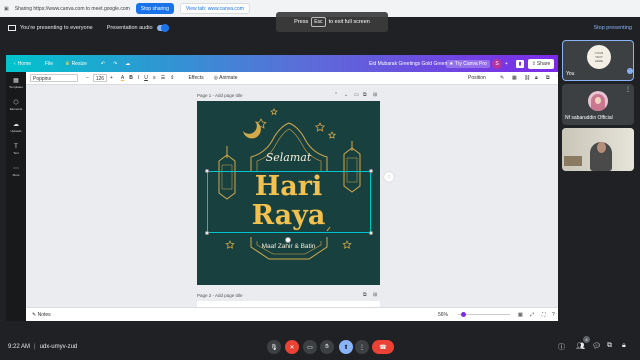 This screenshot has height=360, width=640. What do you see at coordinates (463, 314) in the screenshot?
I see `zoom-slider-thumb` at bounding box center [463, 314].